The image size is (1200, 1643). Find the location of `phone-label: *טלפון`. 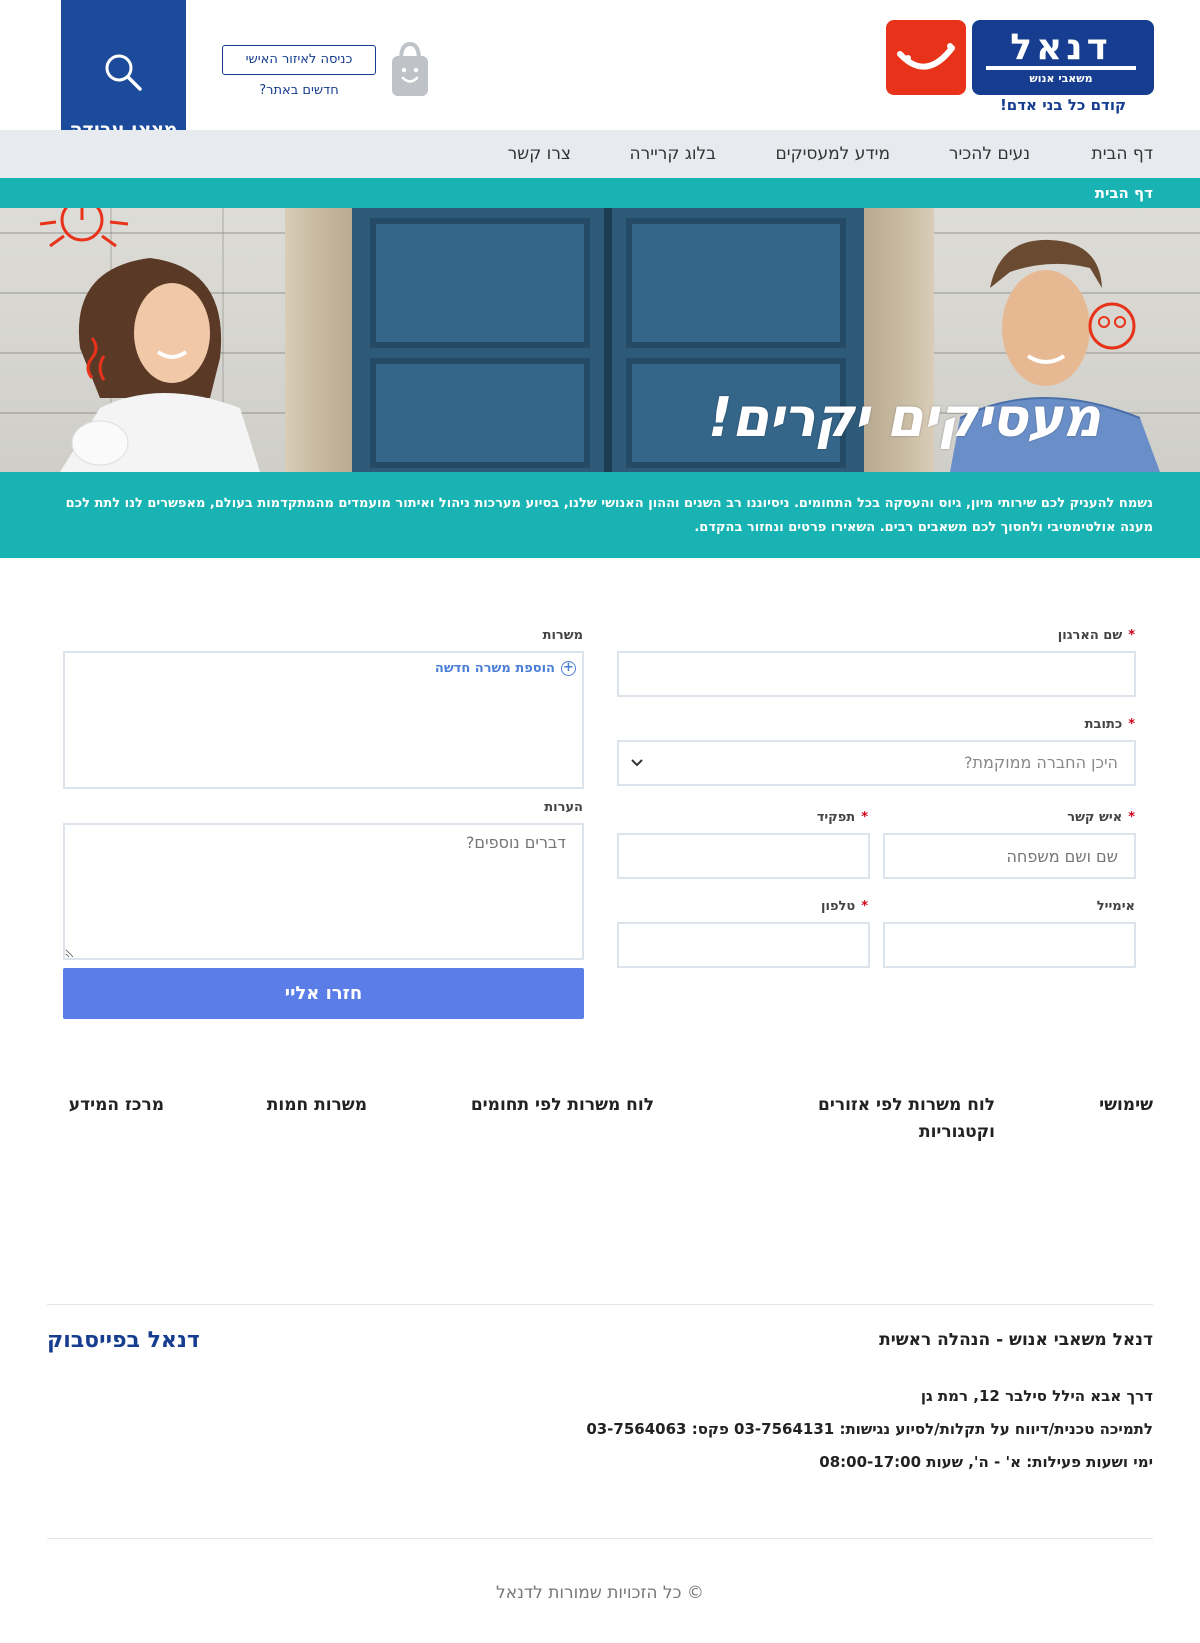

phone-label: *טלפון is located at coordinates (844, 906).